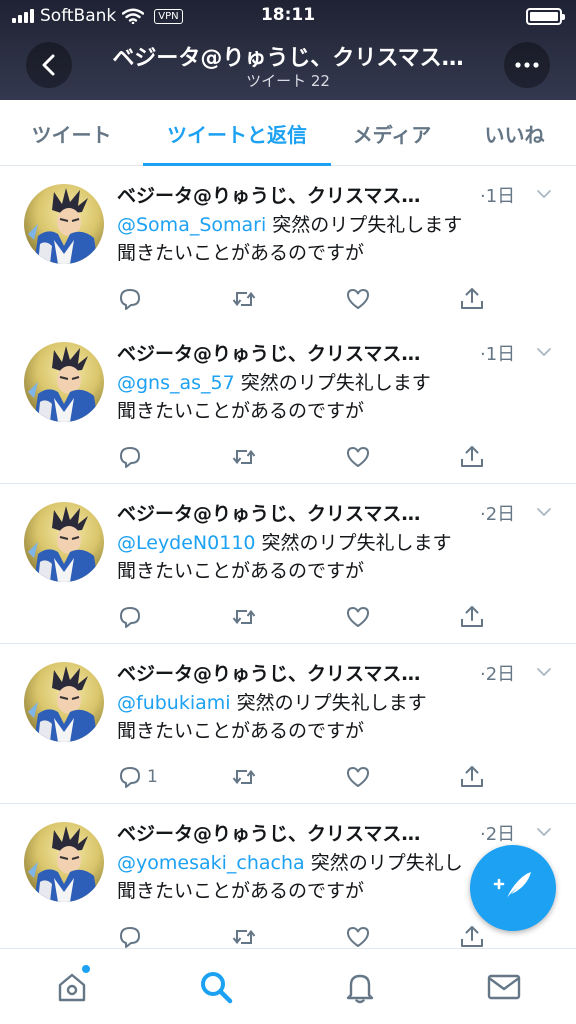  Describe the element at coordinates (337, 223) in the screenshot. I see `tweet-text-line1: @Soma_Somari 突然のリプ失礼します` at that location.